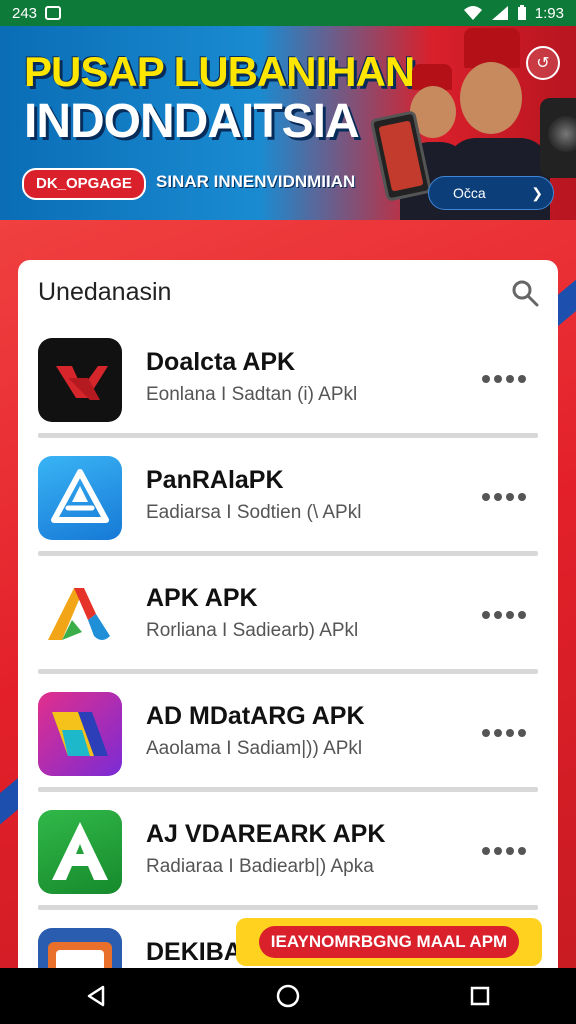 This screenshot has width=576, height=1024. I want to click on list-header: Unedanasin, so click(105, 292).